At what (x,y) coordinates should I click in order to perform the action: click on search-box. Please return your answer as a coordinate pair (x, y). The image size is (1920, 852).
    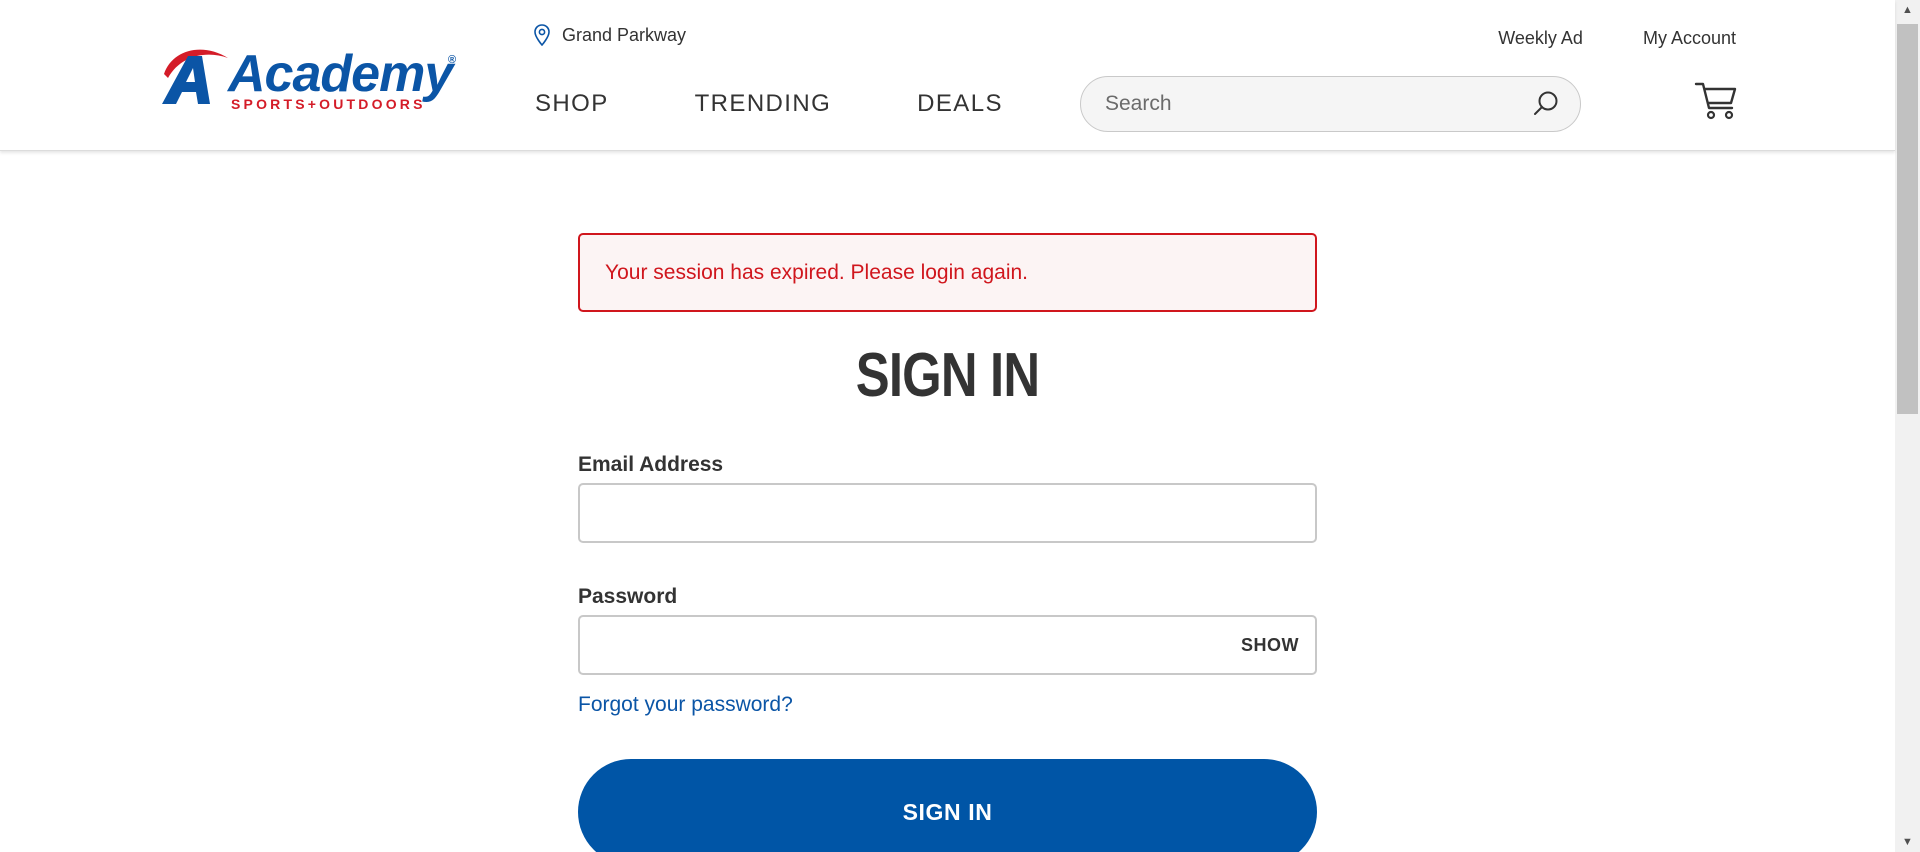
    Looking at the image, I should click on (1330, 104).